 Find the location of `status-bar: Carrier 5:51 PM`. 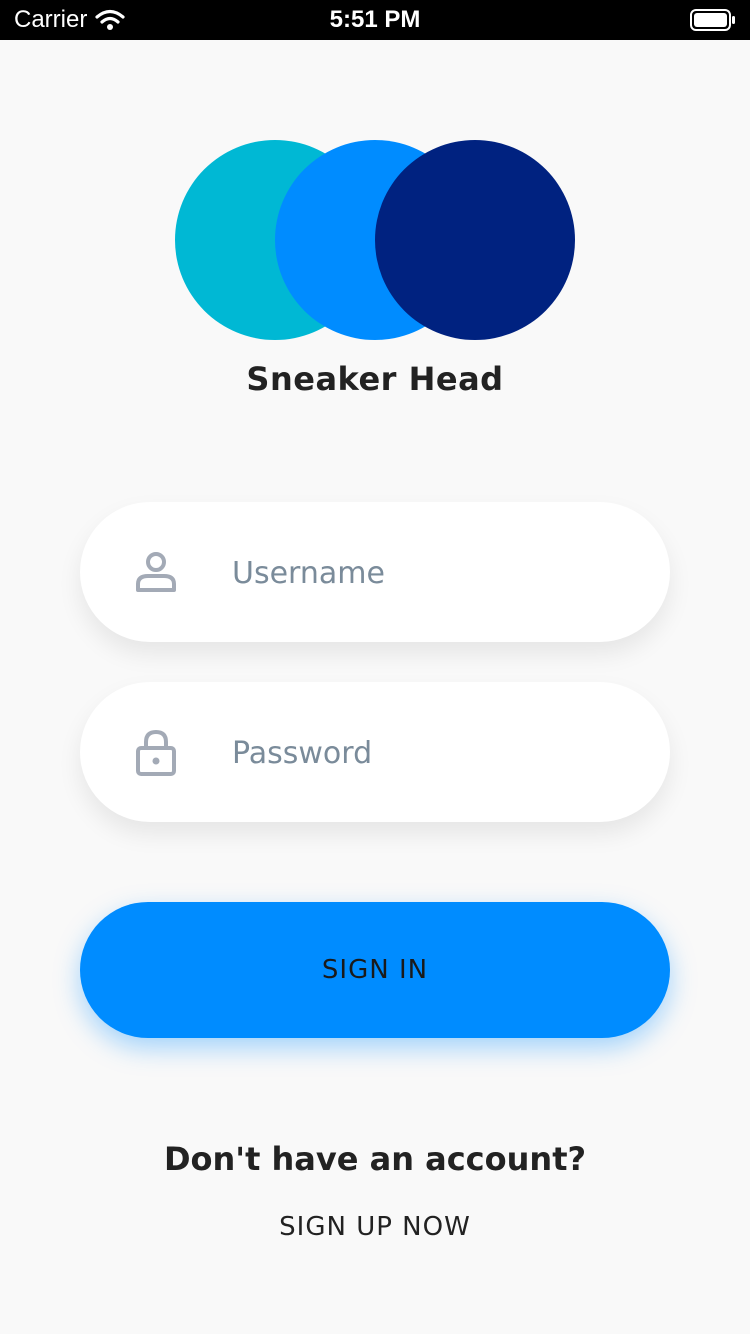

status-bar: Carrier 5:51 PM is located at coordinates (375, 20).